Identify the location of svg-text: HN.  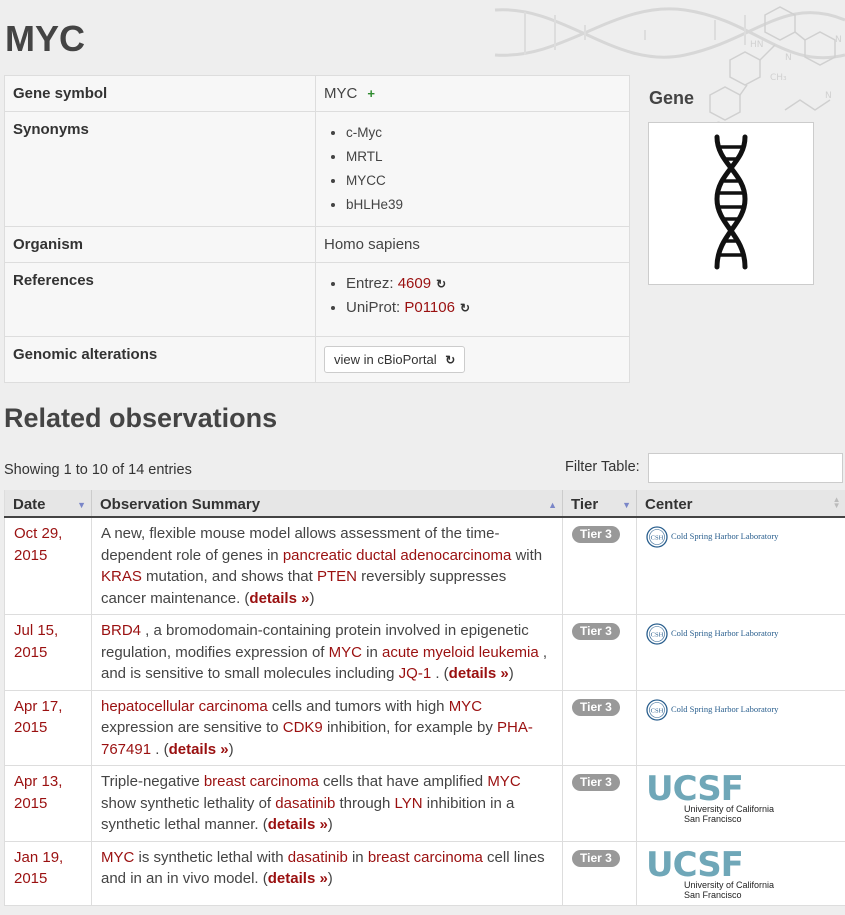
(757, 45).